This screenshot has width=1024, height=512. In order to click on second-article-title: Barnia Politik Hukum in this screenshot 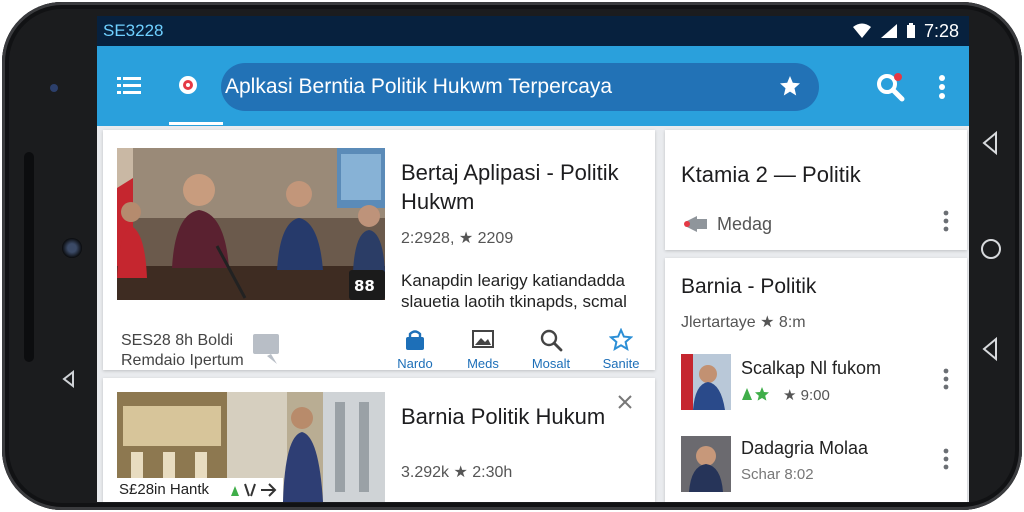, I will do `click(503, 416)`.